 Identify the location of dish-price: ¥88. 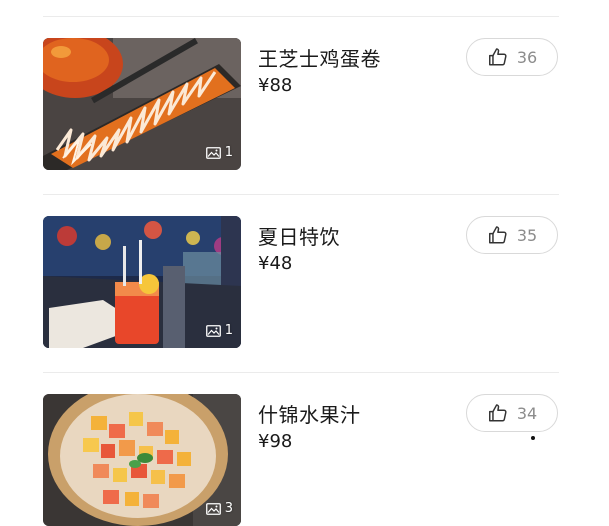
(275, 85).